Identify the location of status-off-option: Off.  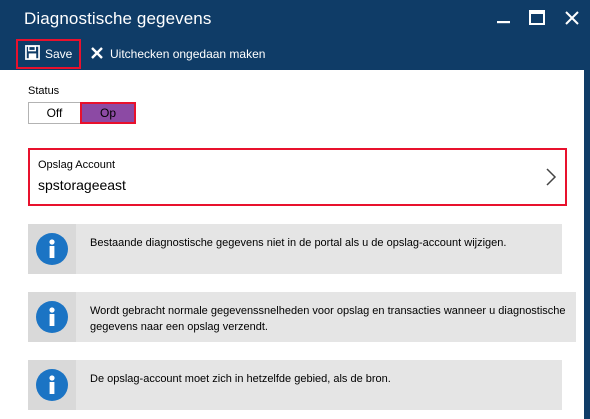
(54, 113).